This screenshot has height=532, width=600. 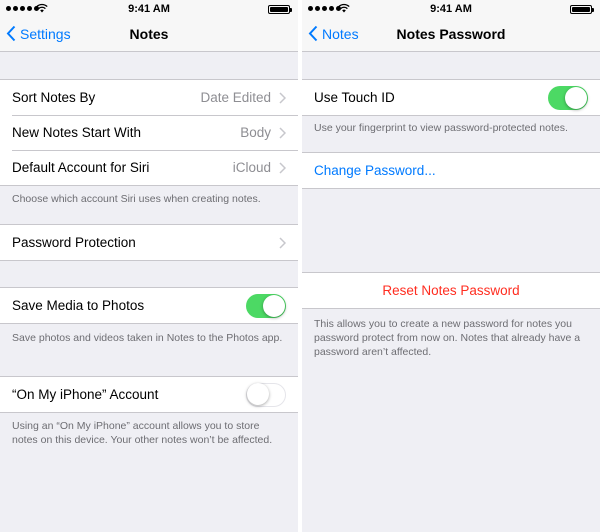 I want to click on use-touch-id-toggle, so click(x=568, y=97).